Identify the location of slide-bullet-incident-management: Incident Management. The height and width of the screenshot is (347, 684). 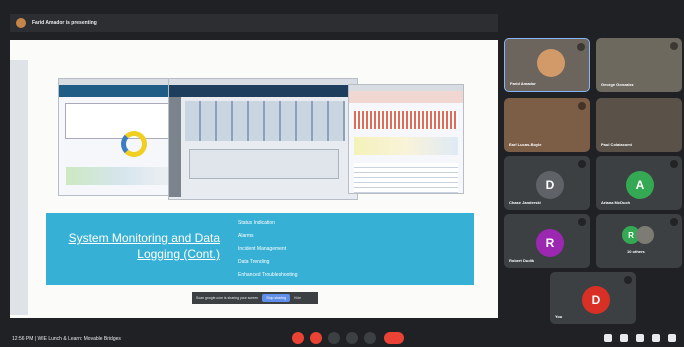
(262, 249).